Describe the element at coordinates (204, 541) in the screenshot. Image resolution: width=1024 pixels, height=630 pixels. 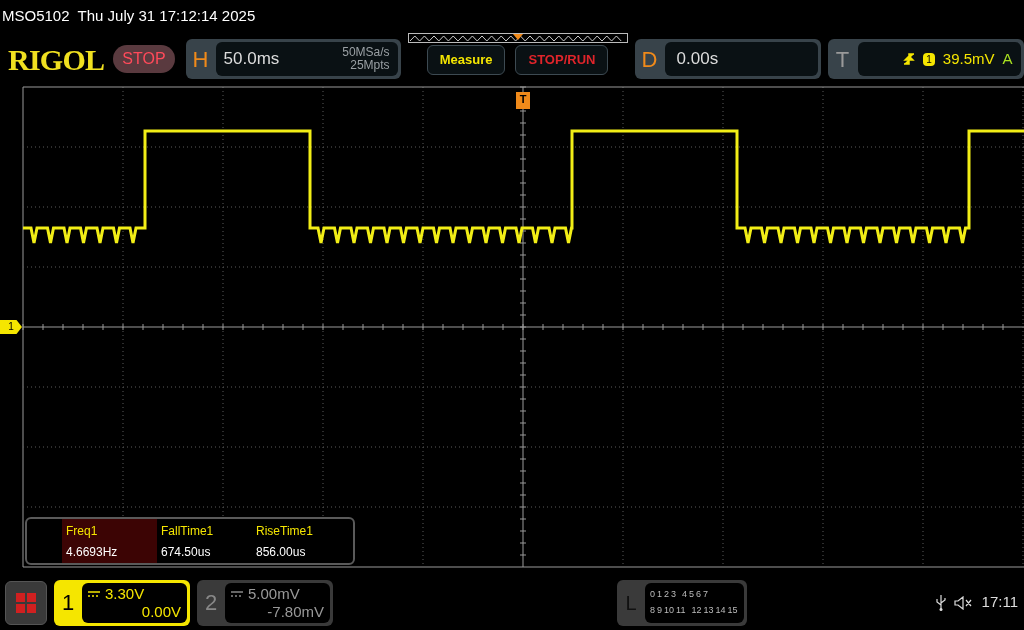
I see `measurement-item: FallTime1 674.50us` at that location.